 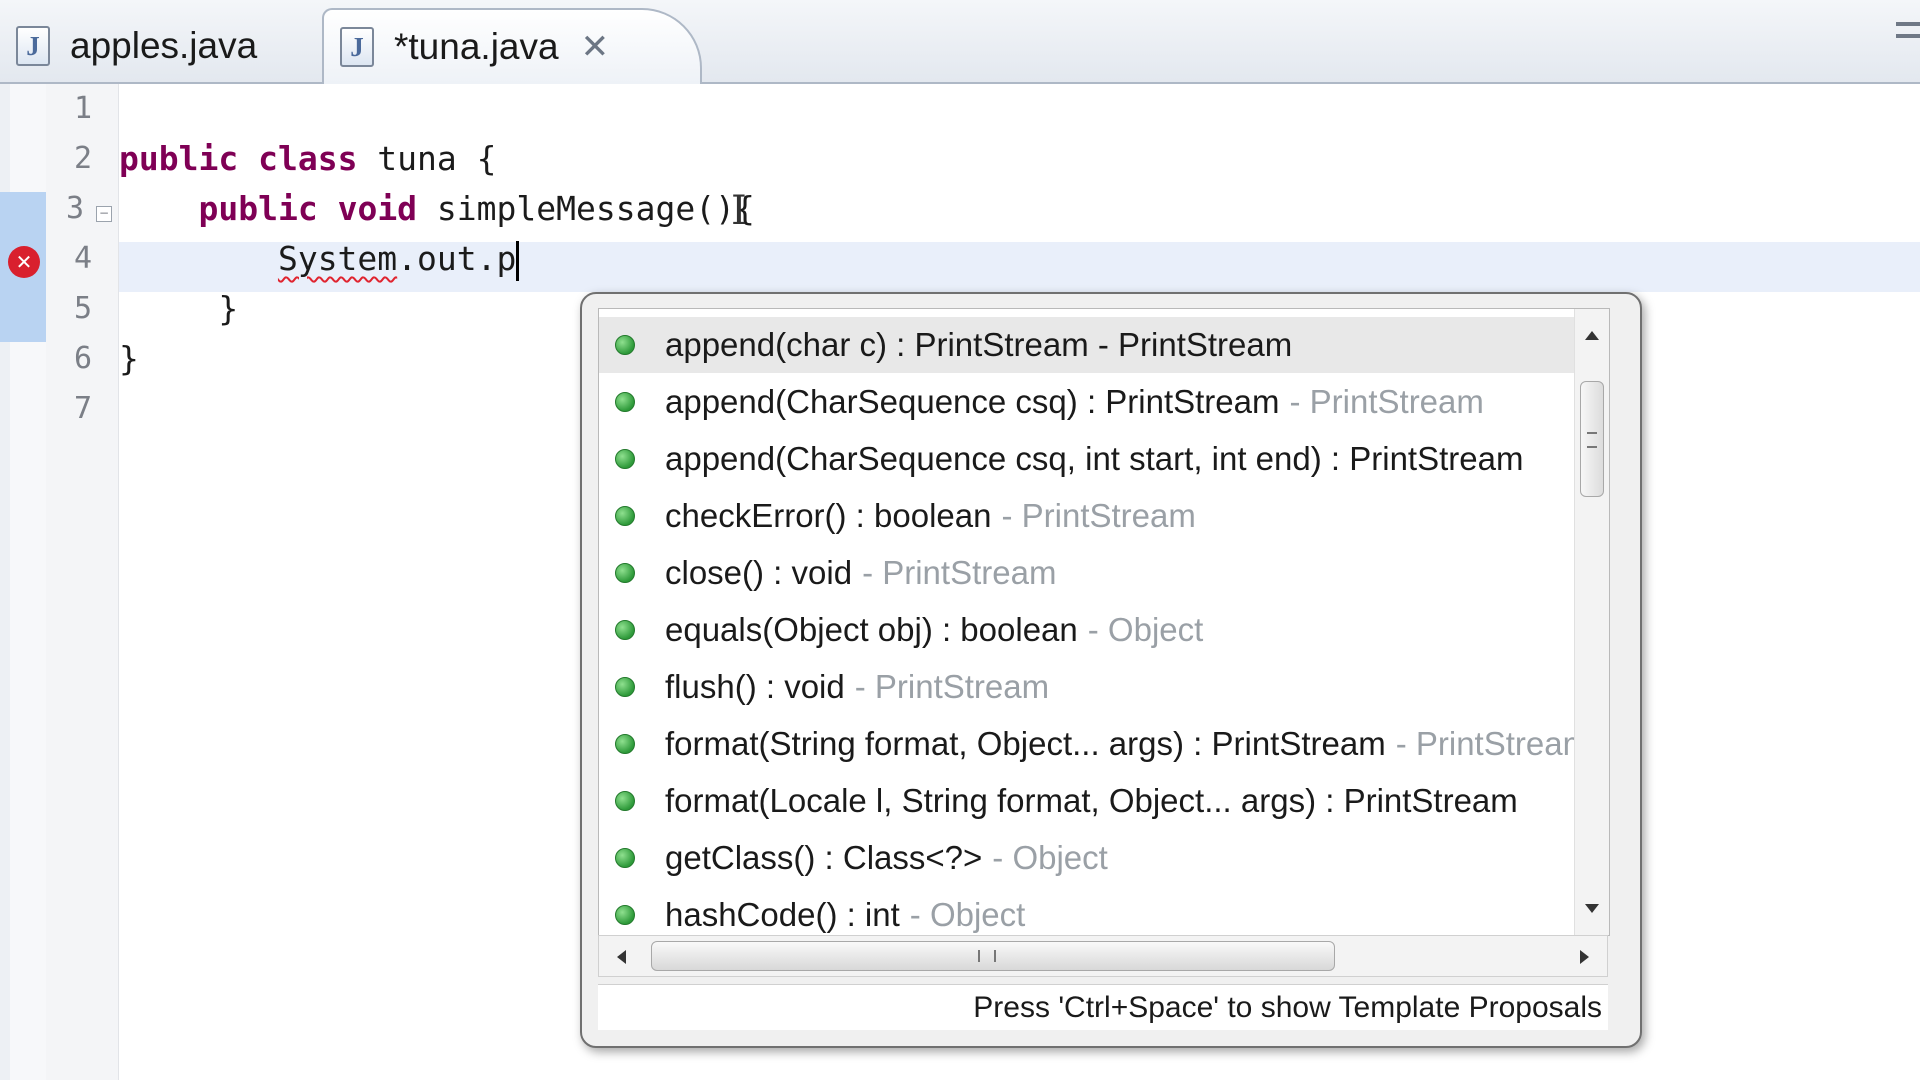 What do you see at coordinates (164, 45) in the screenshot?
I see `tab-label: apples.java` at bounding box center [164, 45].